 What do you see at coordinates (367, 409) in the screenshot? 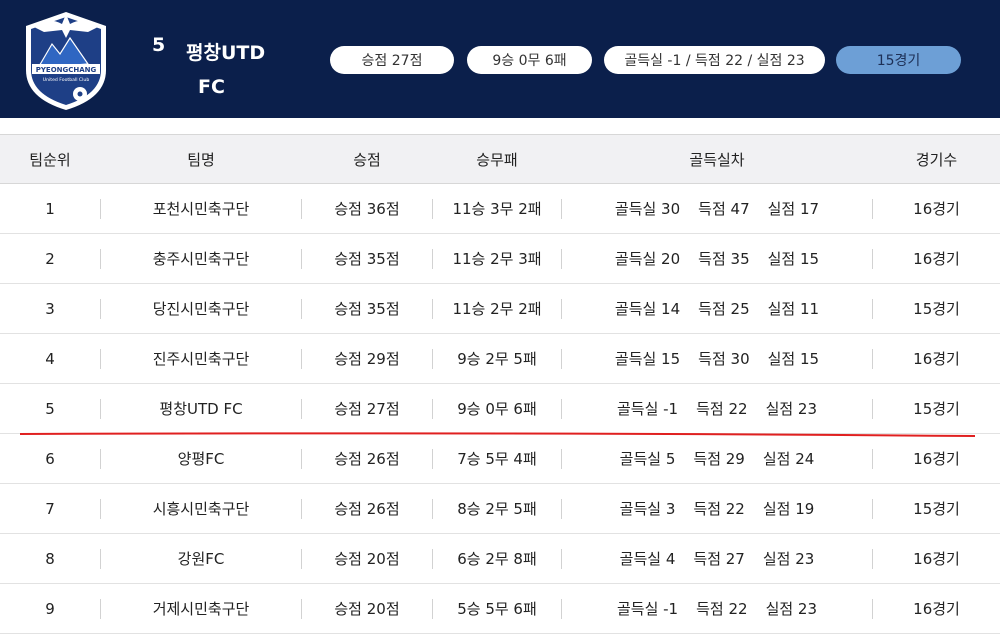
I see `row-points: 승점 27점` at bounding box center [367, 409].